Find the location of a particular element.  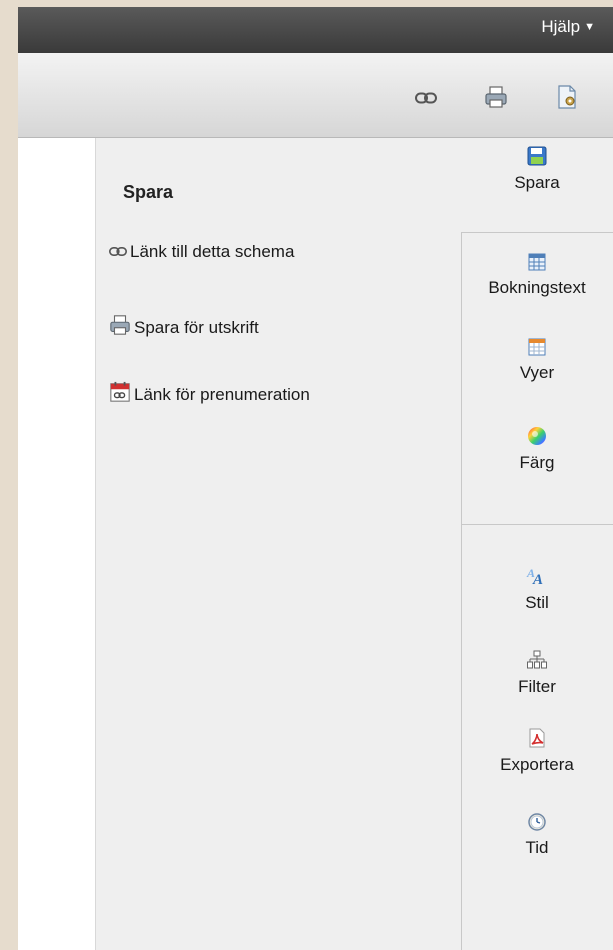

help-menu: Hjälp ▼ is located at coordinates (568, 27).